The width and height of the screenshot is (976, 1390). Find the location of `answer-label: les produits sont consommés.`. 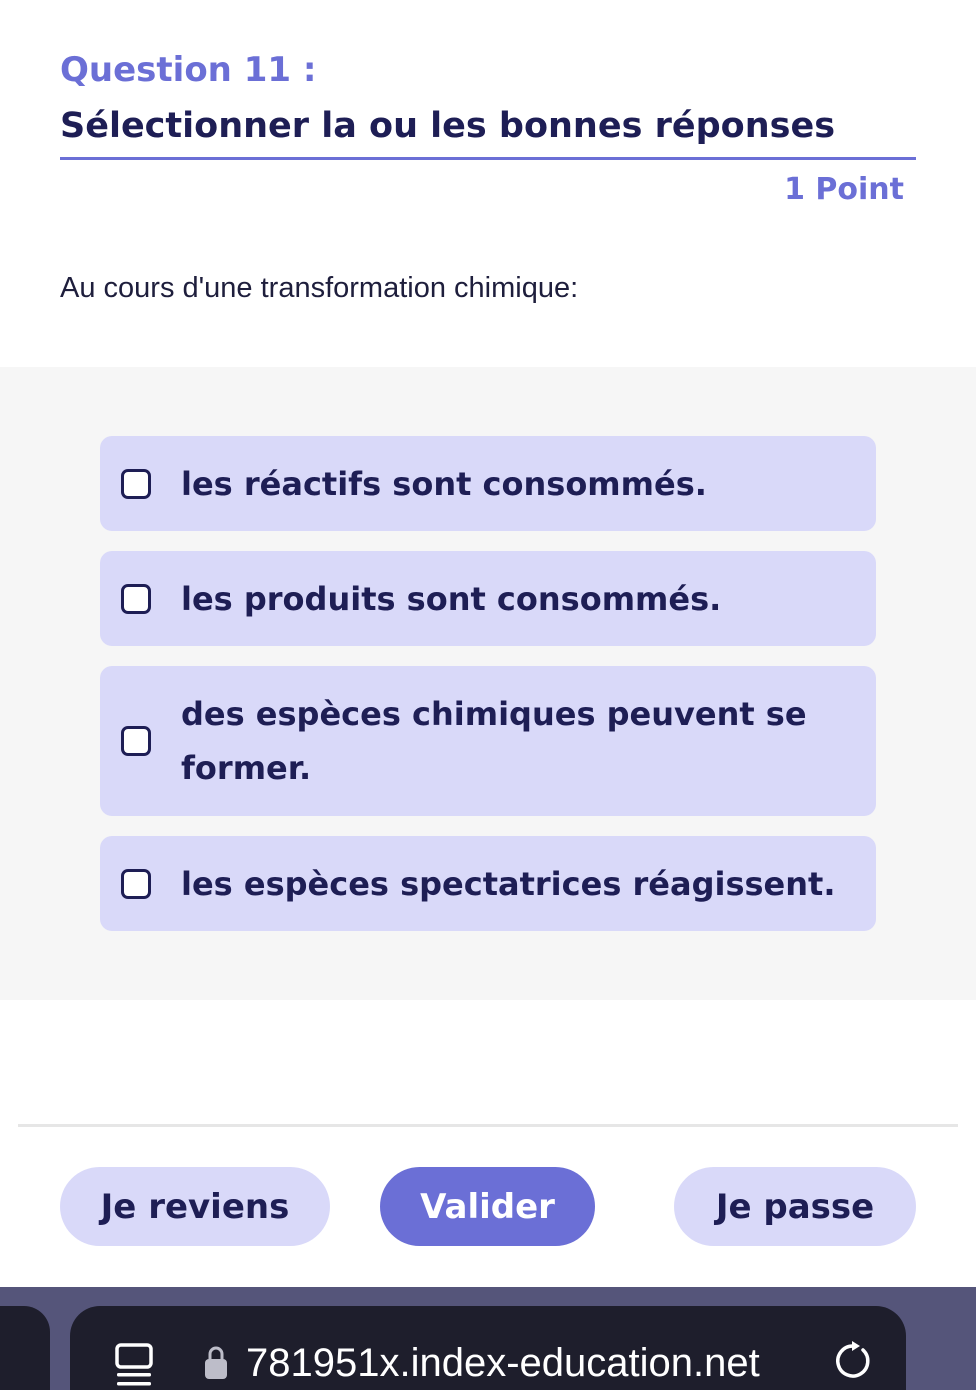

answer-label: les produits sont consommés. is located at coordinates (451, 598).